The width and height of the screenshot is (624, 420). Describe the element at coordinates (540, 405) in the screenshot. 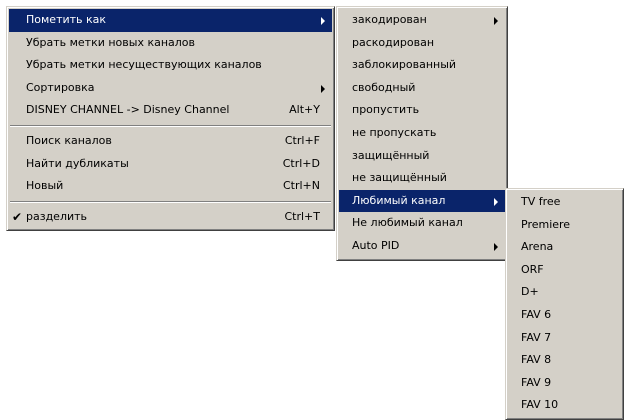

I see `menu-item-label: FAV 10` at that location.